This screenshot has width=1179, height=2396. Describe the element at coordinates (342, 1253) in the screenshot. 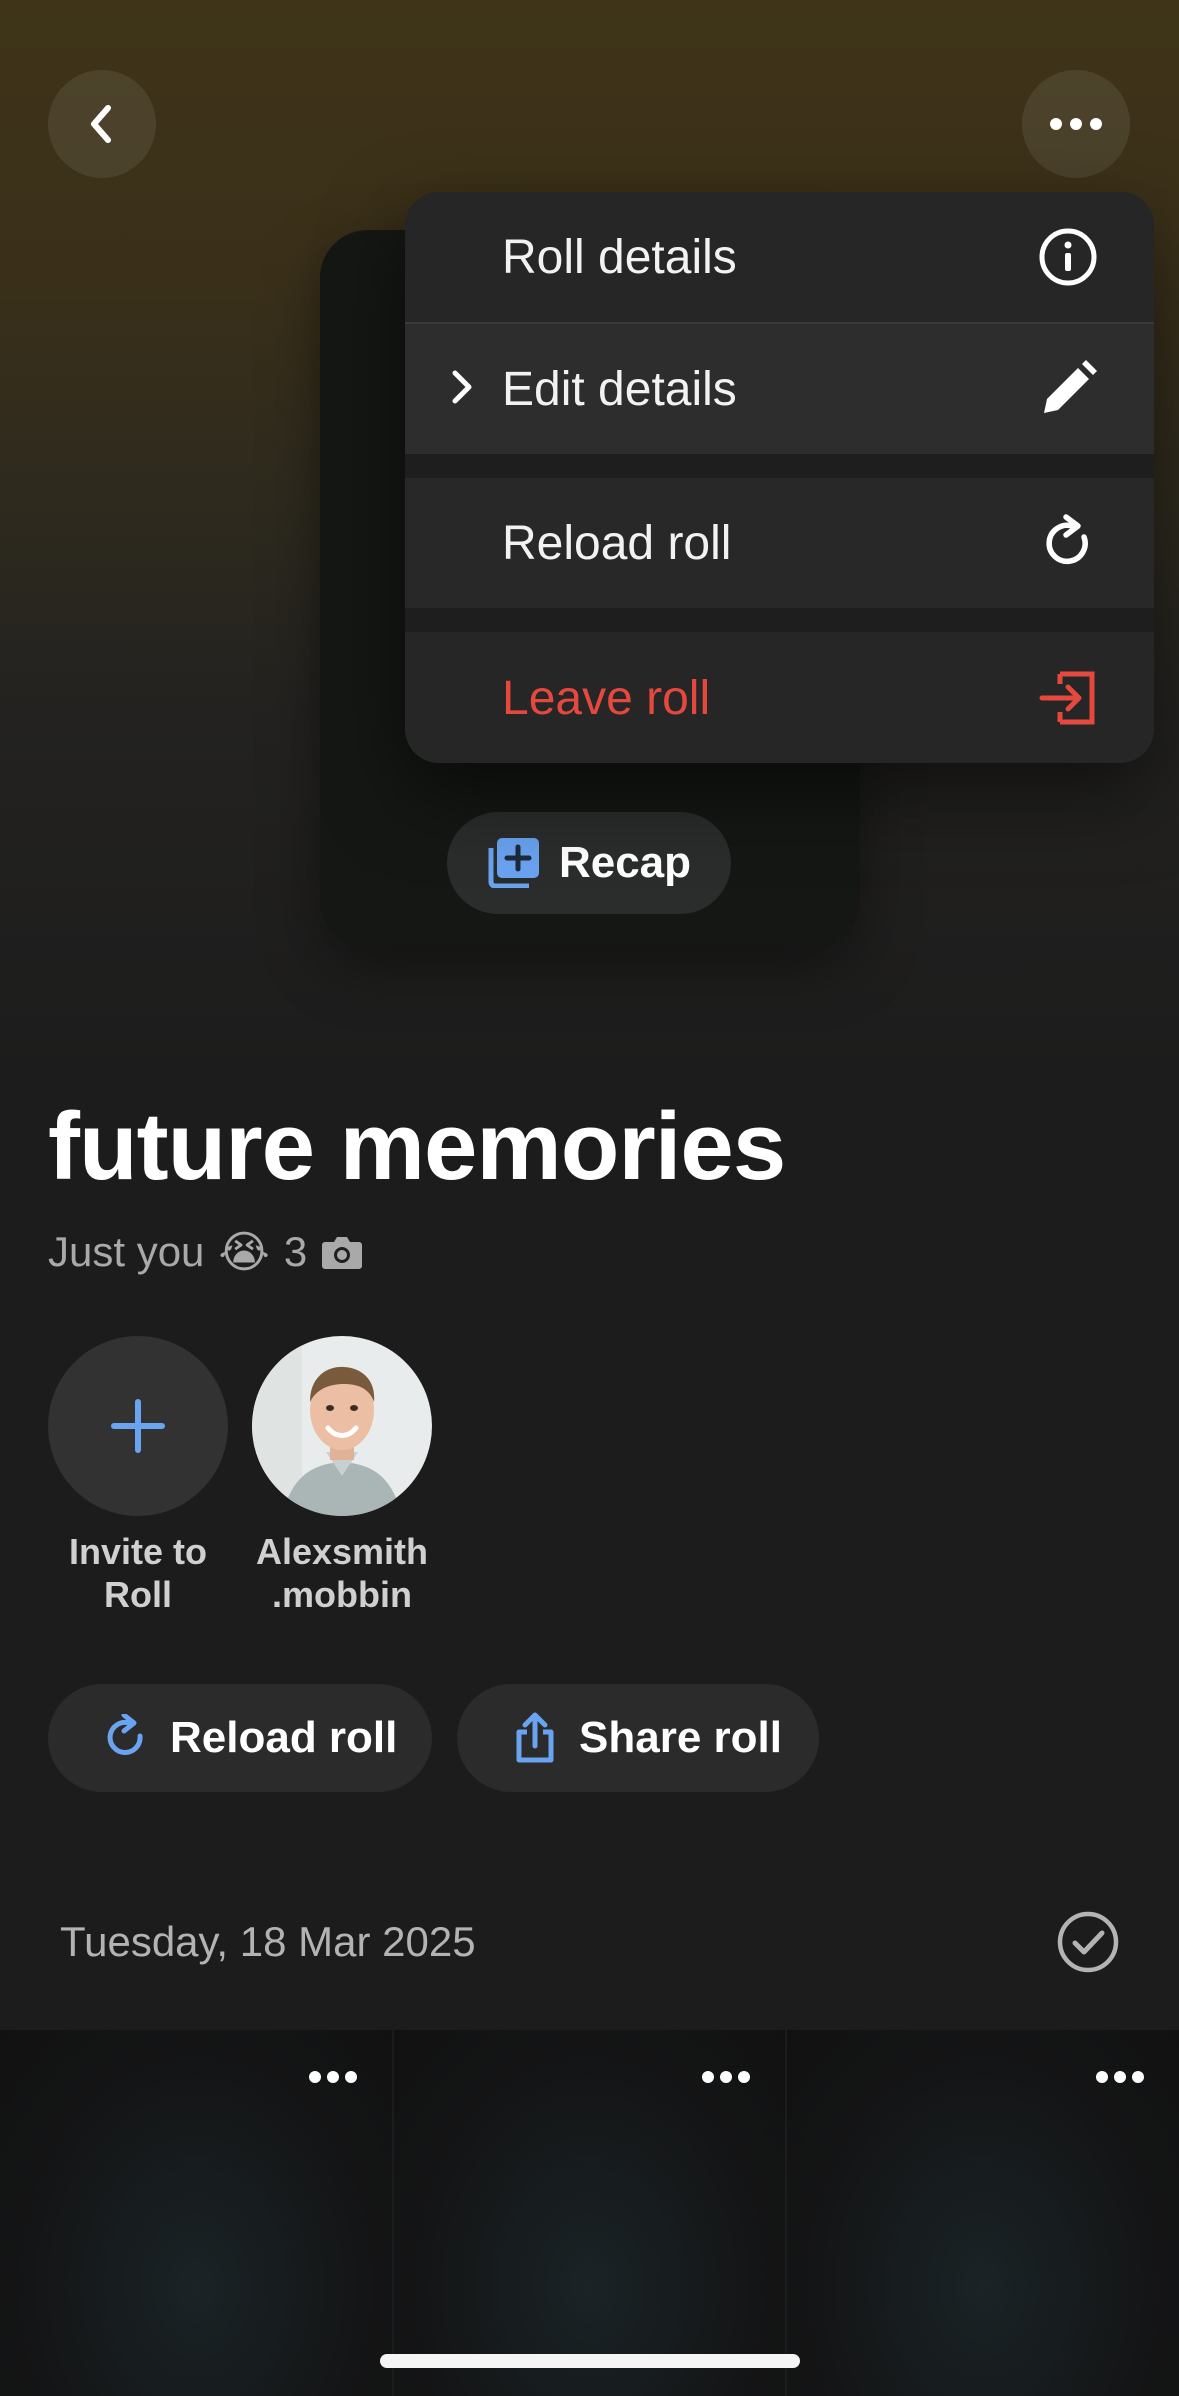

I see `camera-icon` at that location.